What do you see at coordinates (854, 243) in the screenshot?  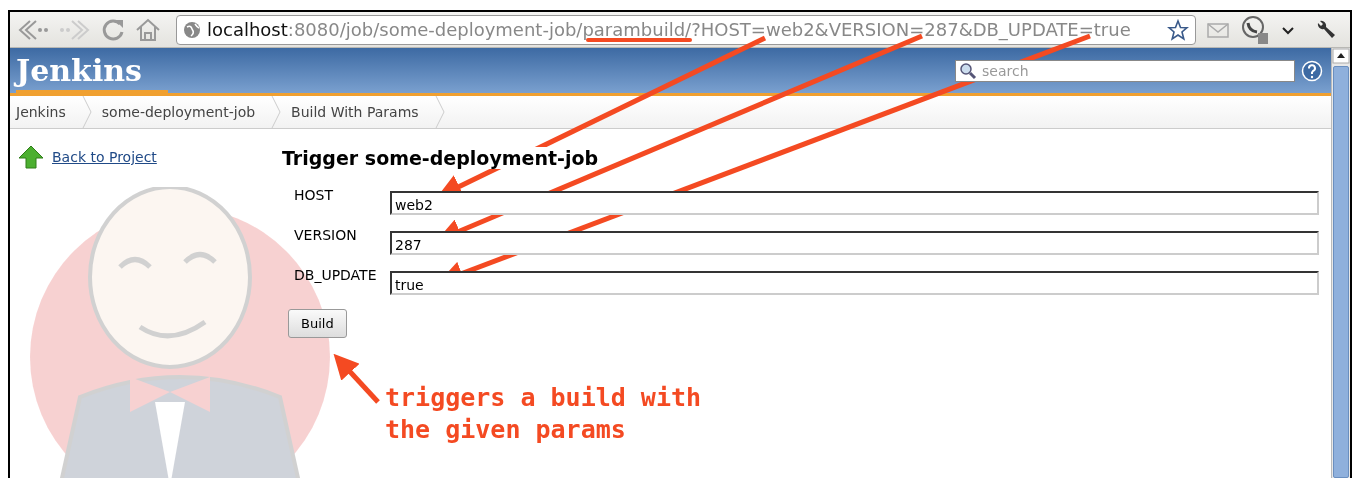 I see `param-input: 287` at bounding box center [854, 243].